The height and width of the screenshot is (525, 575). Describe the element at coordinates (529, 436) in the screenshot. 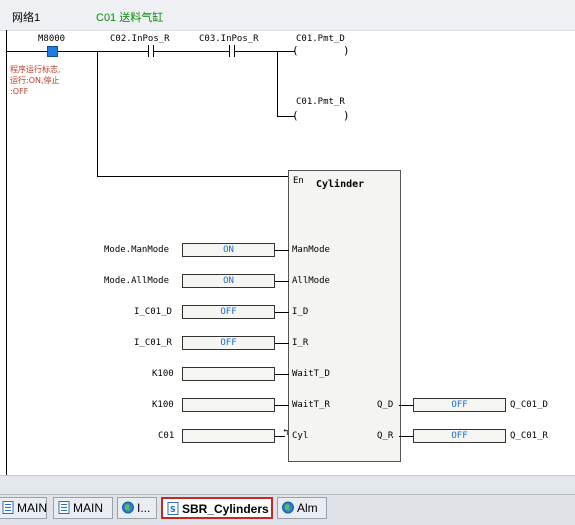

I see `output-target: Q_C01_R` at that location.